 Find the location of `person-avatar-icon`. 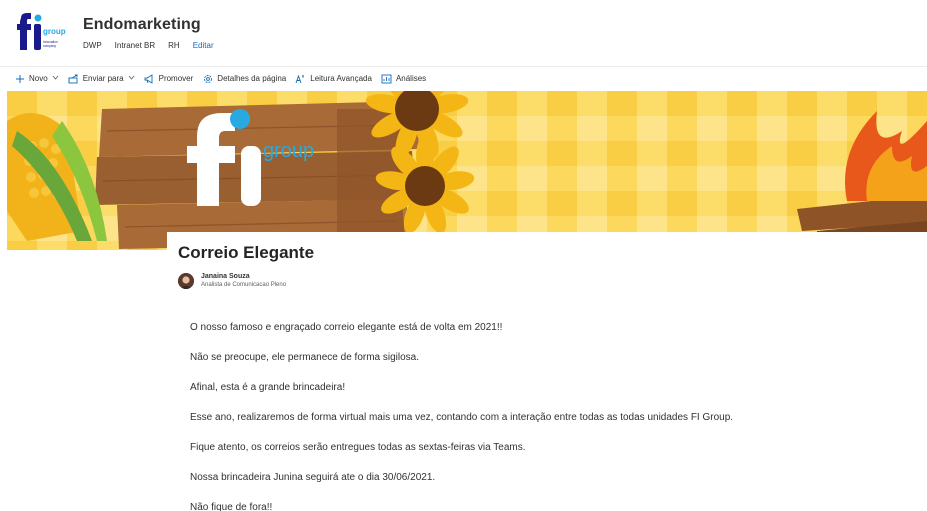

person-avatar-icon is located at coordinates (186, 280).